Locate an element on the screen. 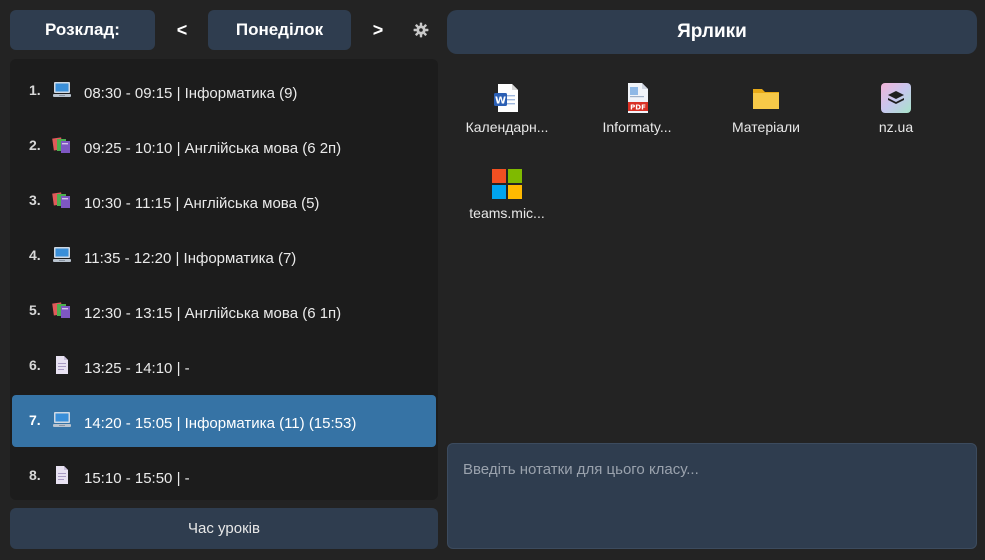 This screenshot has height=560, width=985. settings-button is located at coordinates (421, 30).